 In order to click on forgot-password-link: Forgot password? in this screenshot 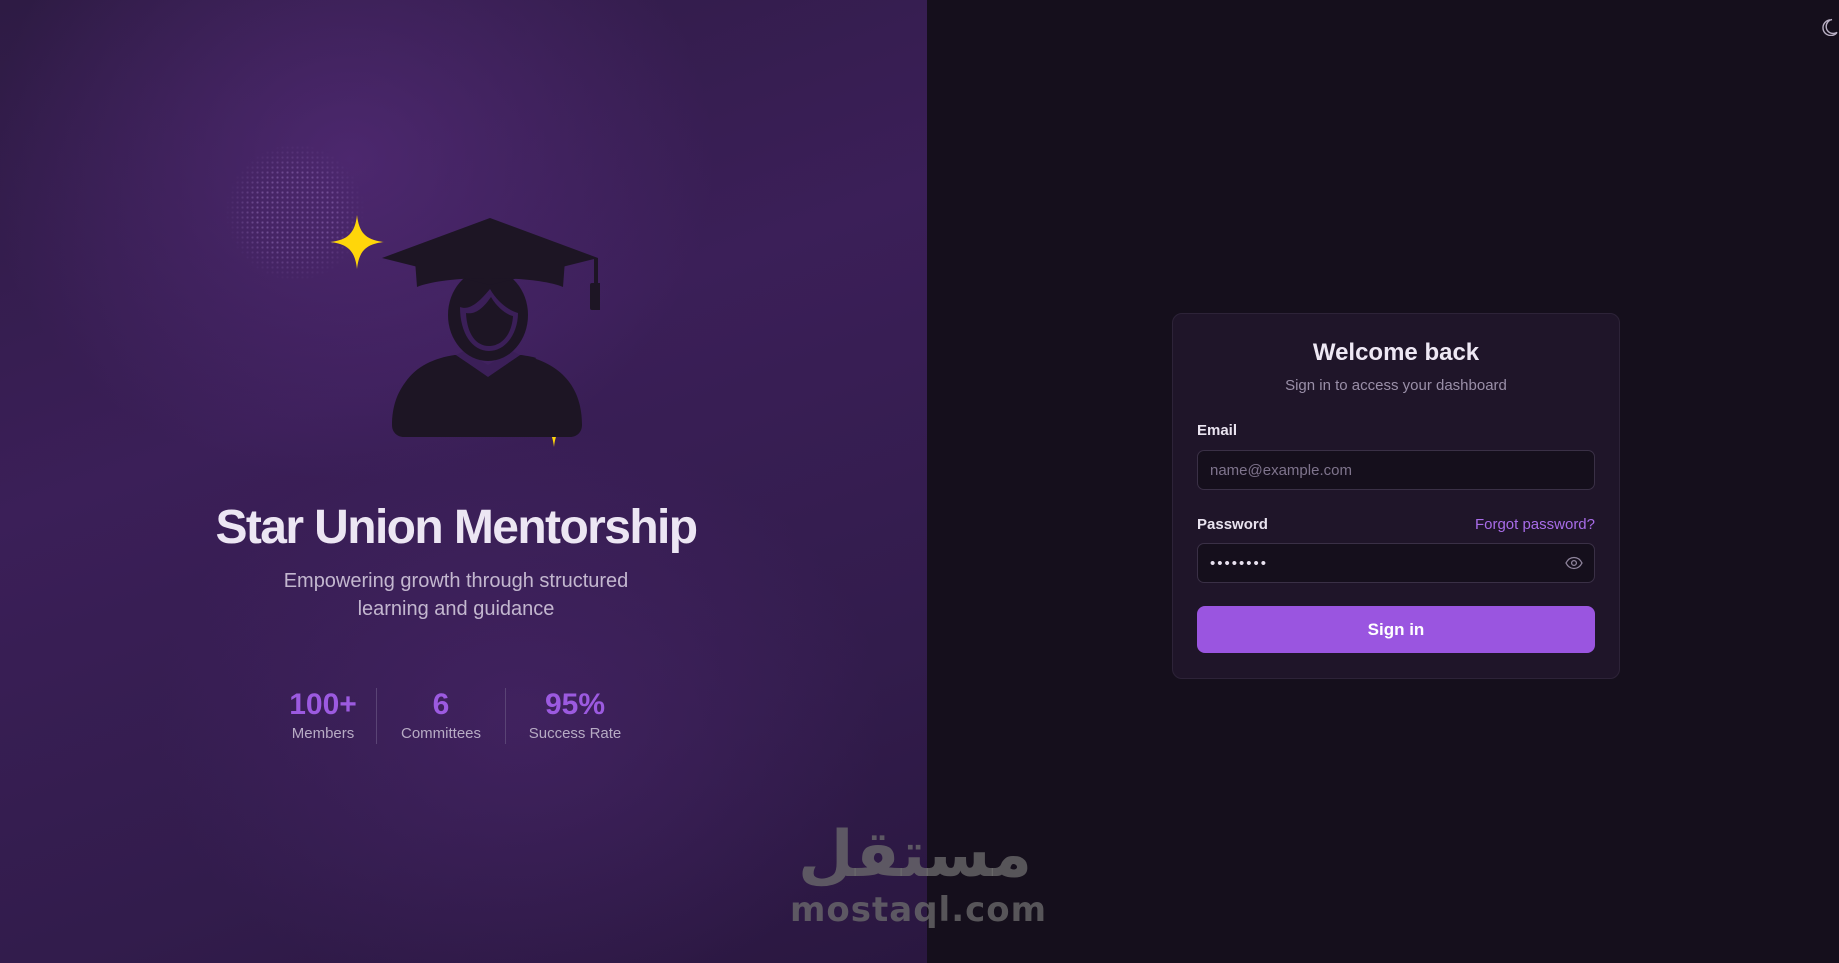, I will do `click(1535, 524)`.